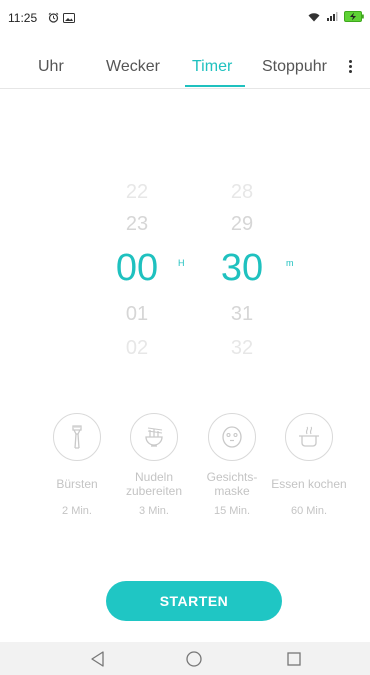  I want to click on wifi-icon, so click(314, 16).